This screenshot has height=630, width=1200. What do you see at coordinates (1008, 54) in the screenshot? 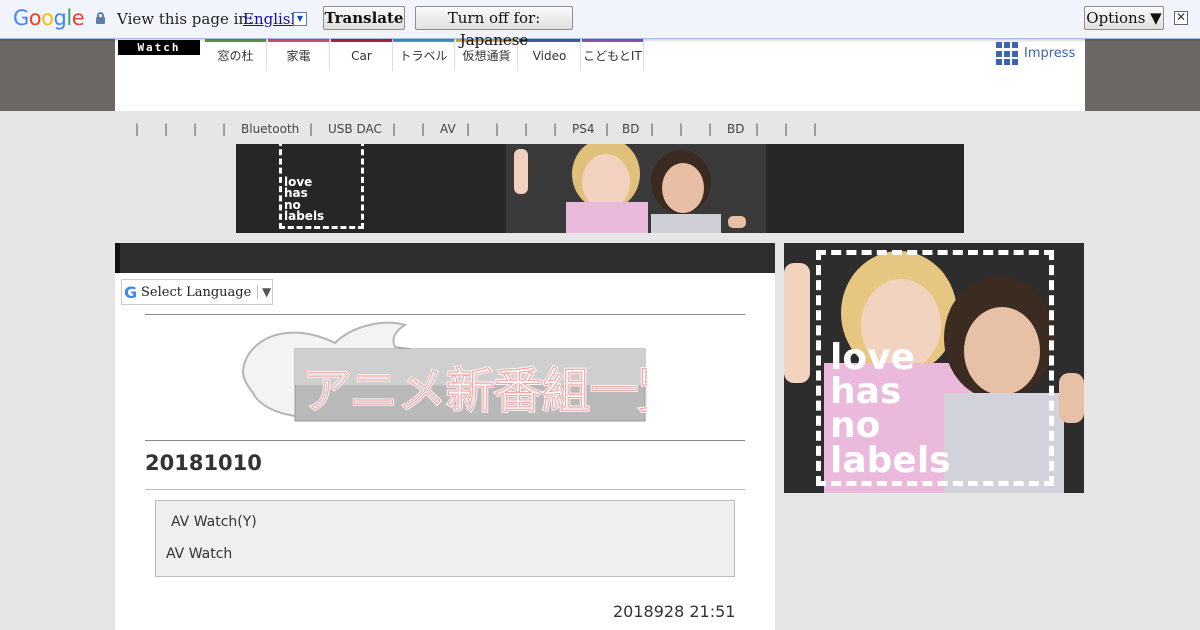
I see `impress-logo-icon` at bounding box center [1008, 54].